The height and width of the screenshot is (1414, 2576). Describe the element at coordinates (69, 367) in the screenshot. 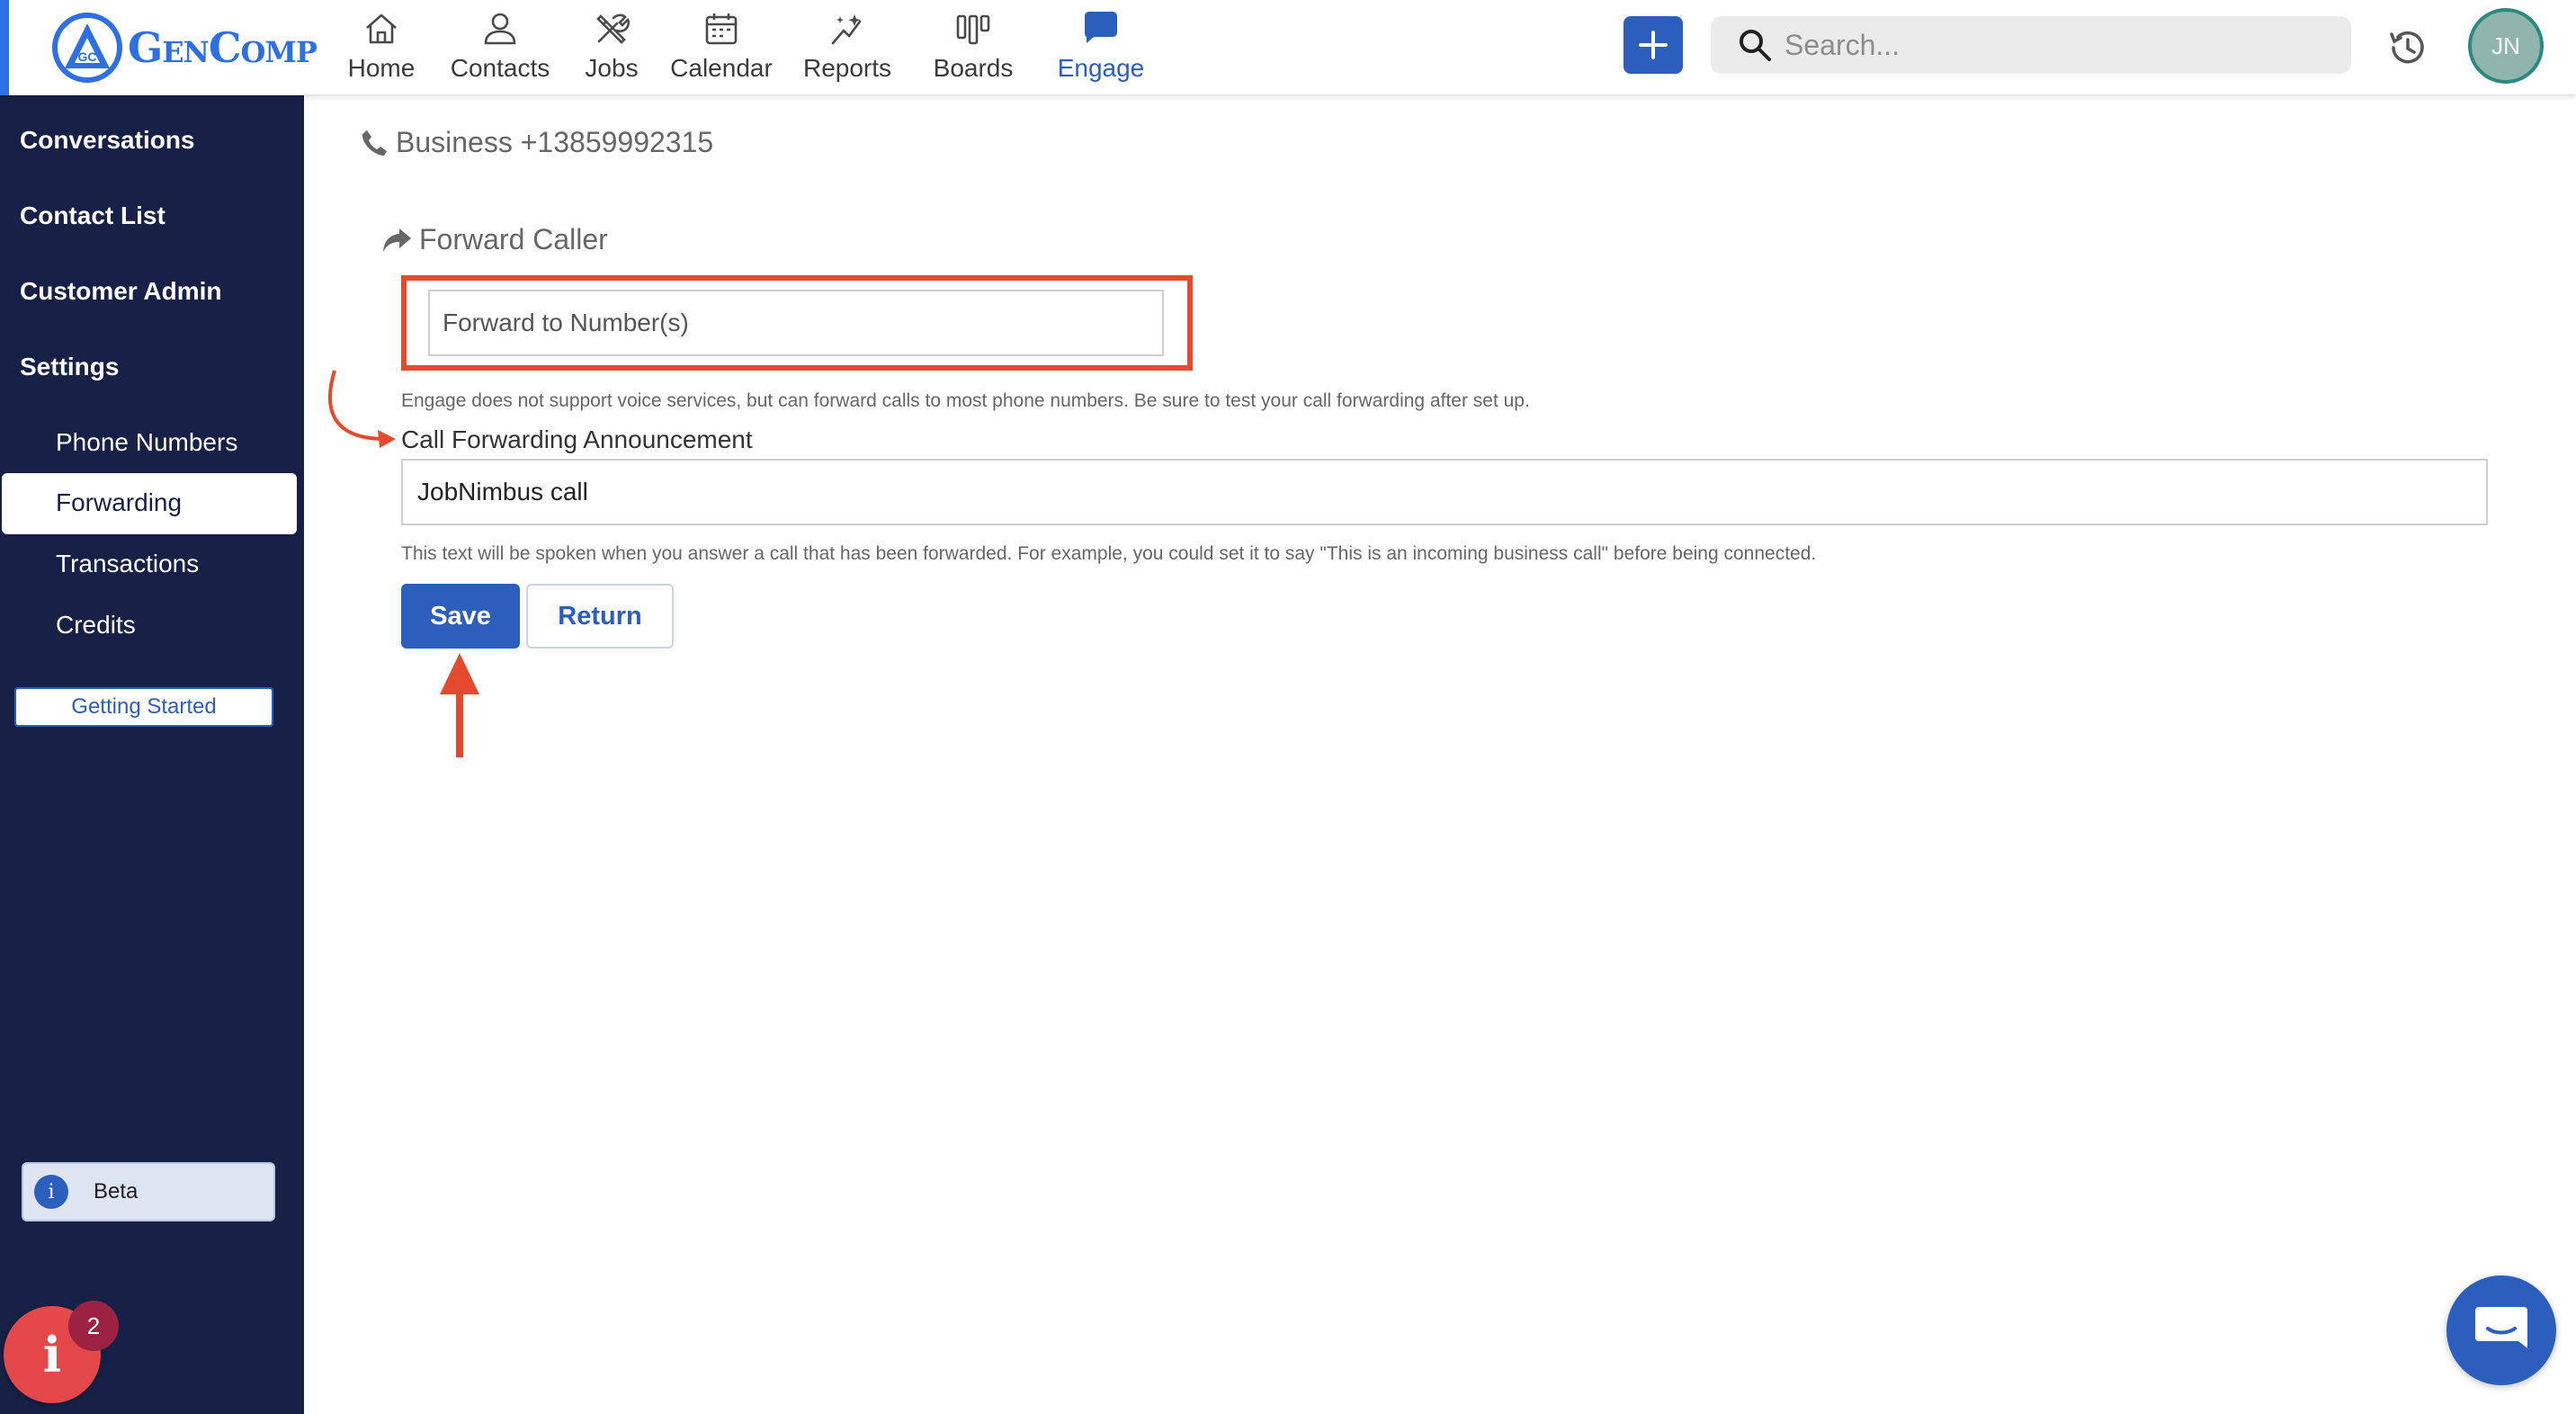

I see `sidebar-item-settings: Settings` at that location.